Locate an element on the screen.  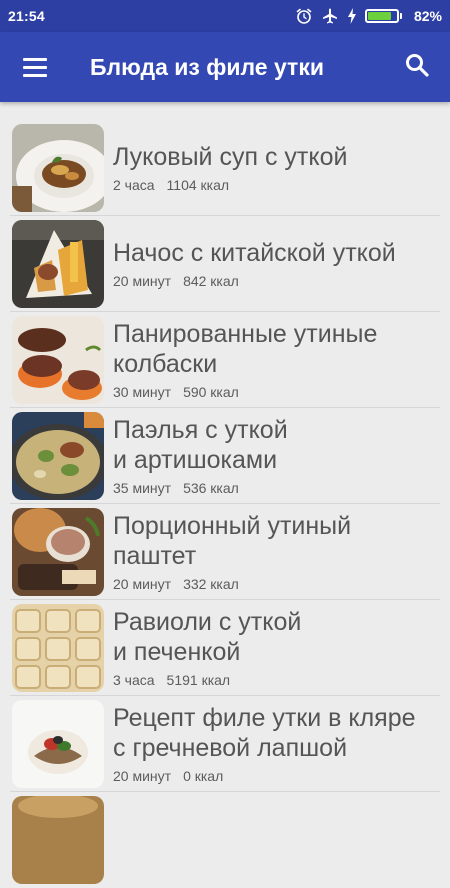
recipe-kcal: 0 ккал is located at coordinates (203, 776).